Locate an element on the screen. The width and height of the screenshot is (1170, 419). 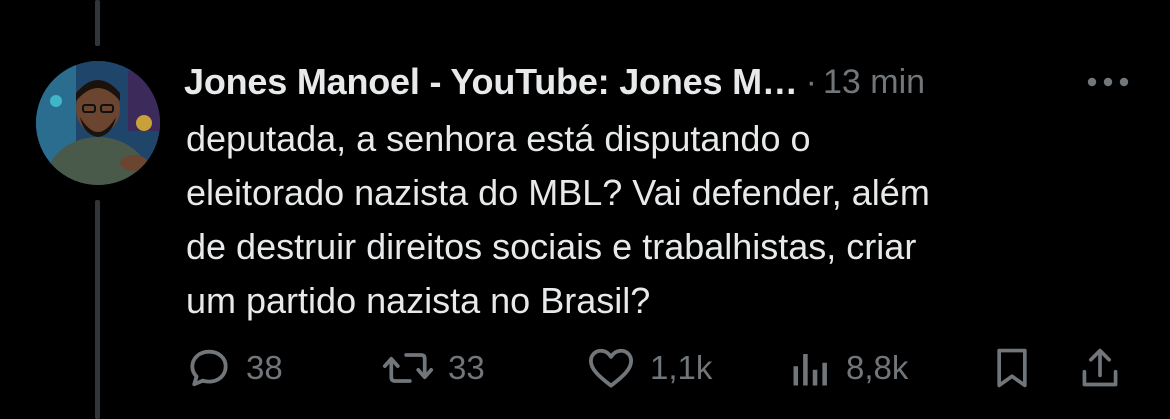
bookmark-button is located at coordinates (1012, 368).